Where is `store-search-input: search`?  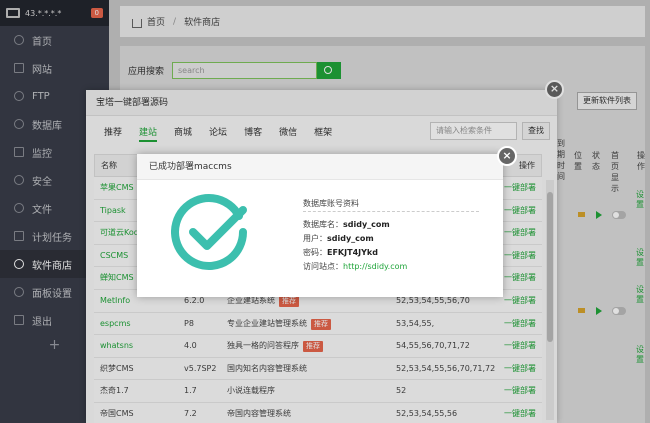 store-search-input: search is located at coordinates (245, 70).